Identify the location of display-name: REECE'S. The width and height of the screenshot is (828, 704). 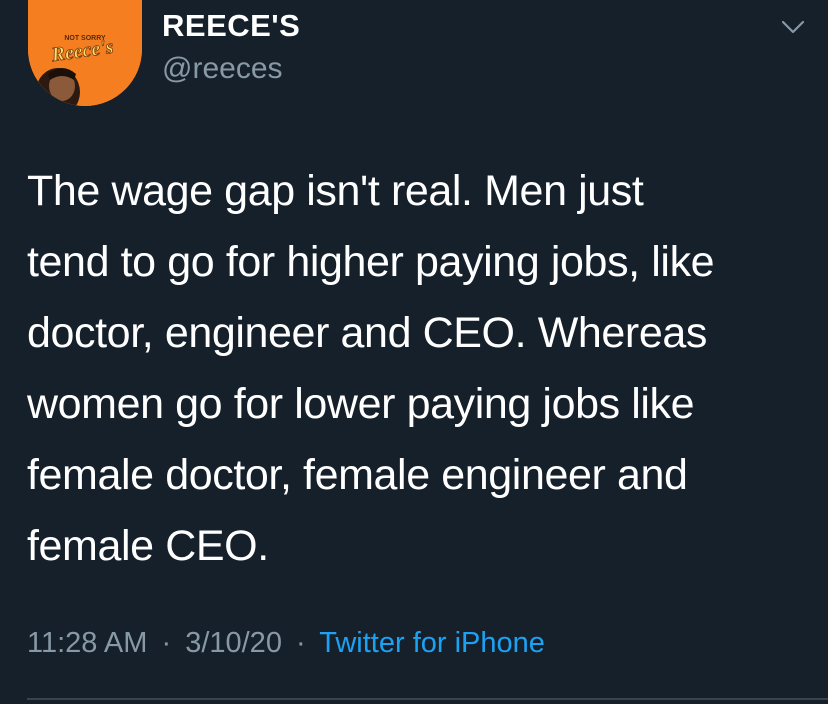
(231, 26).